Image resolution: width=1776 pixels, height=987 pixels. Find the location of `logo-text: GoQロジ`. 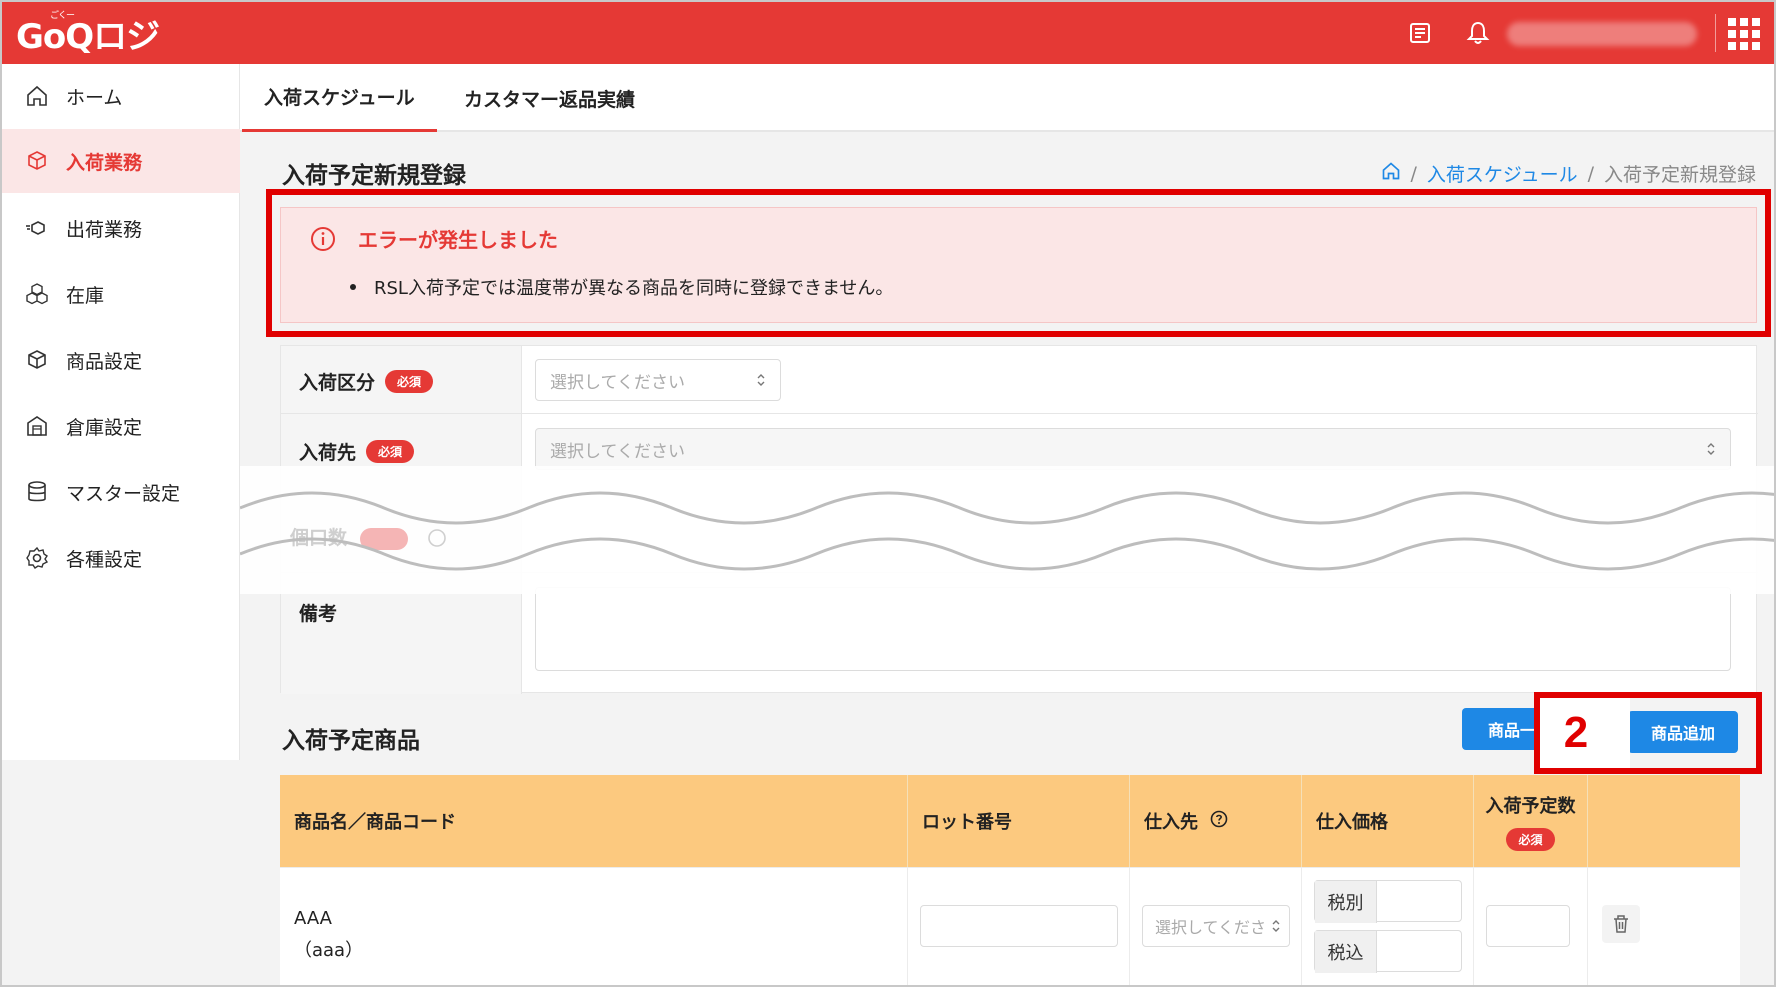

logo-text: GoQロジ is located at coordinates (88, 36).